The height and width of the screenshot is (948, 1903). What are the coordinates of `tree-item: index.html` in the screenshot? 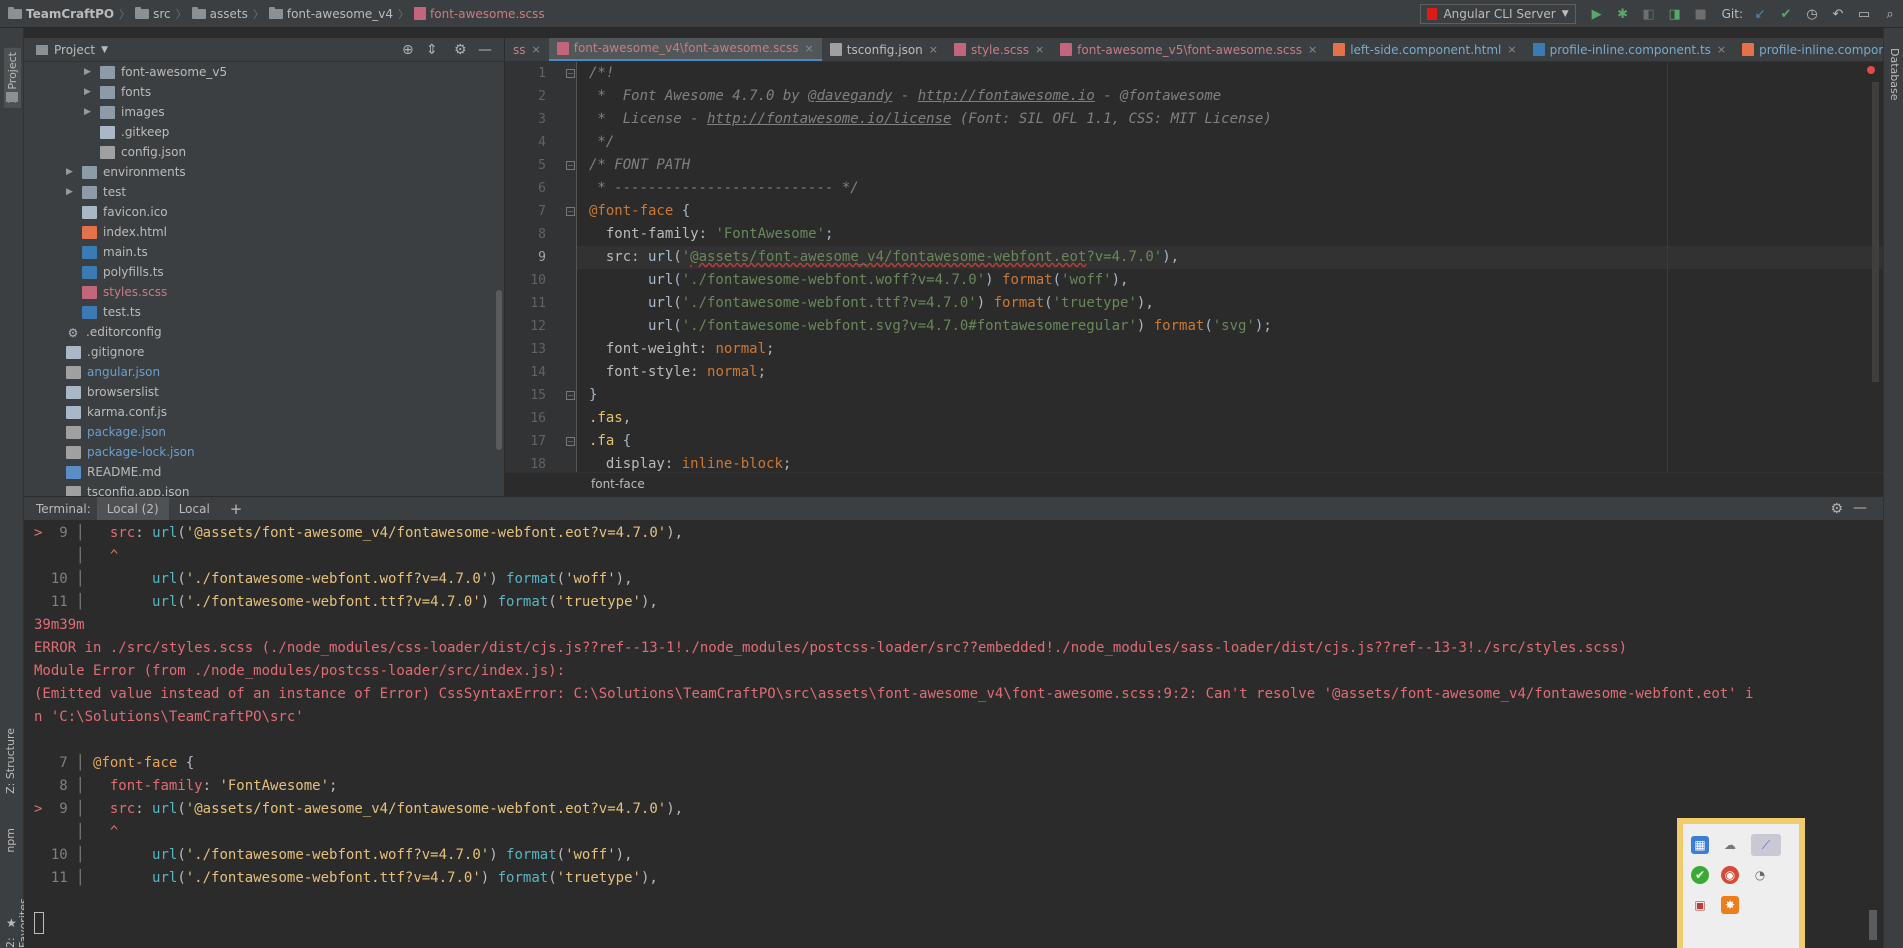 It's located at (116, 232).